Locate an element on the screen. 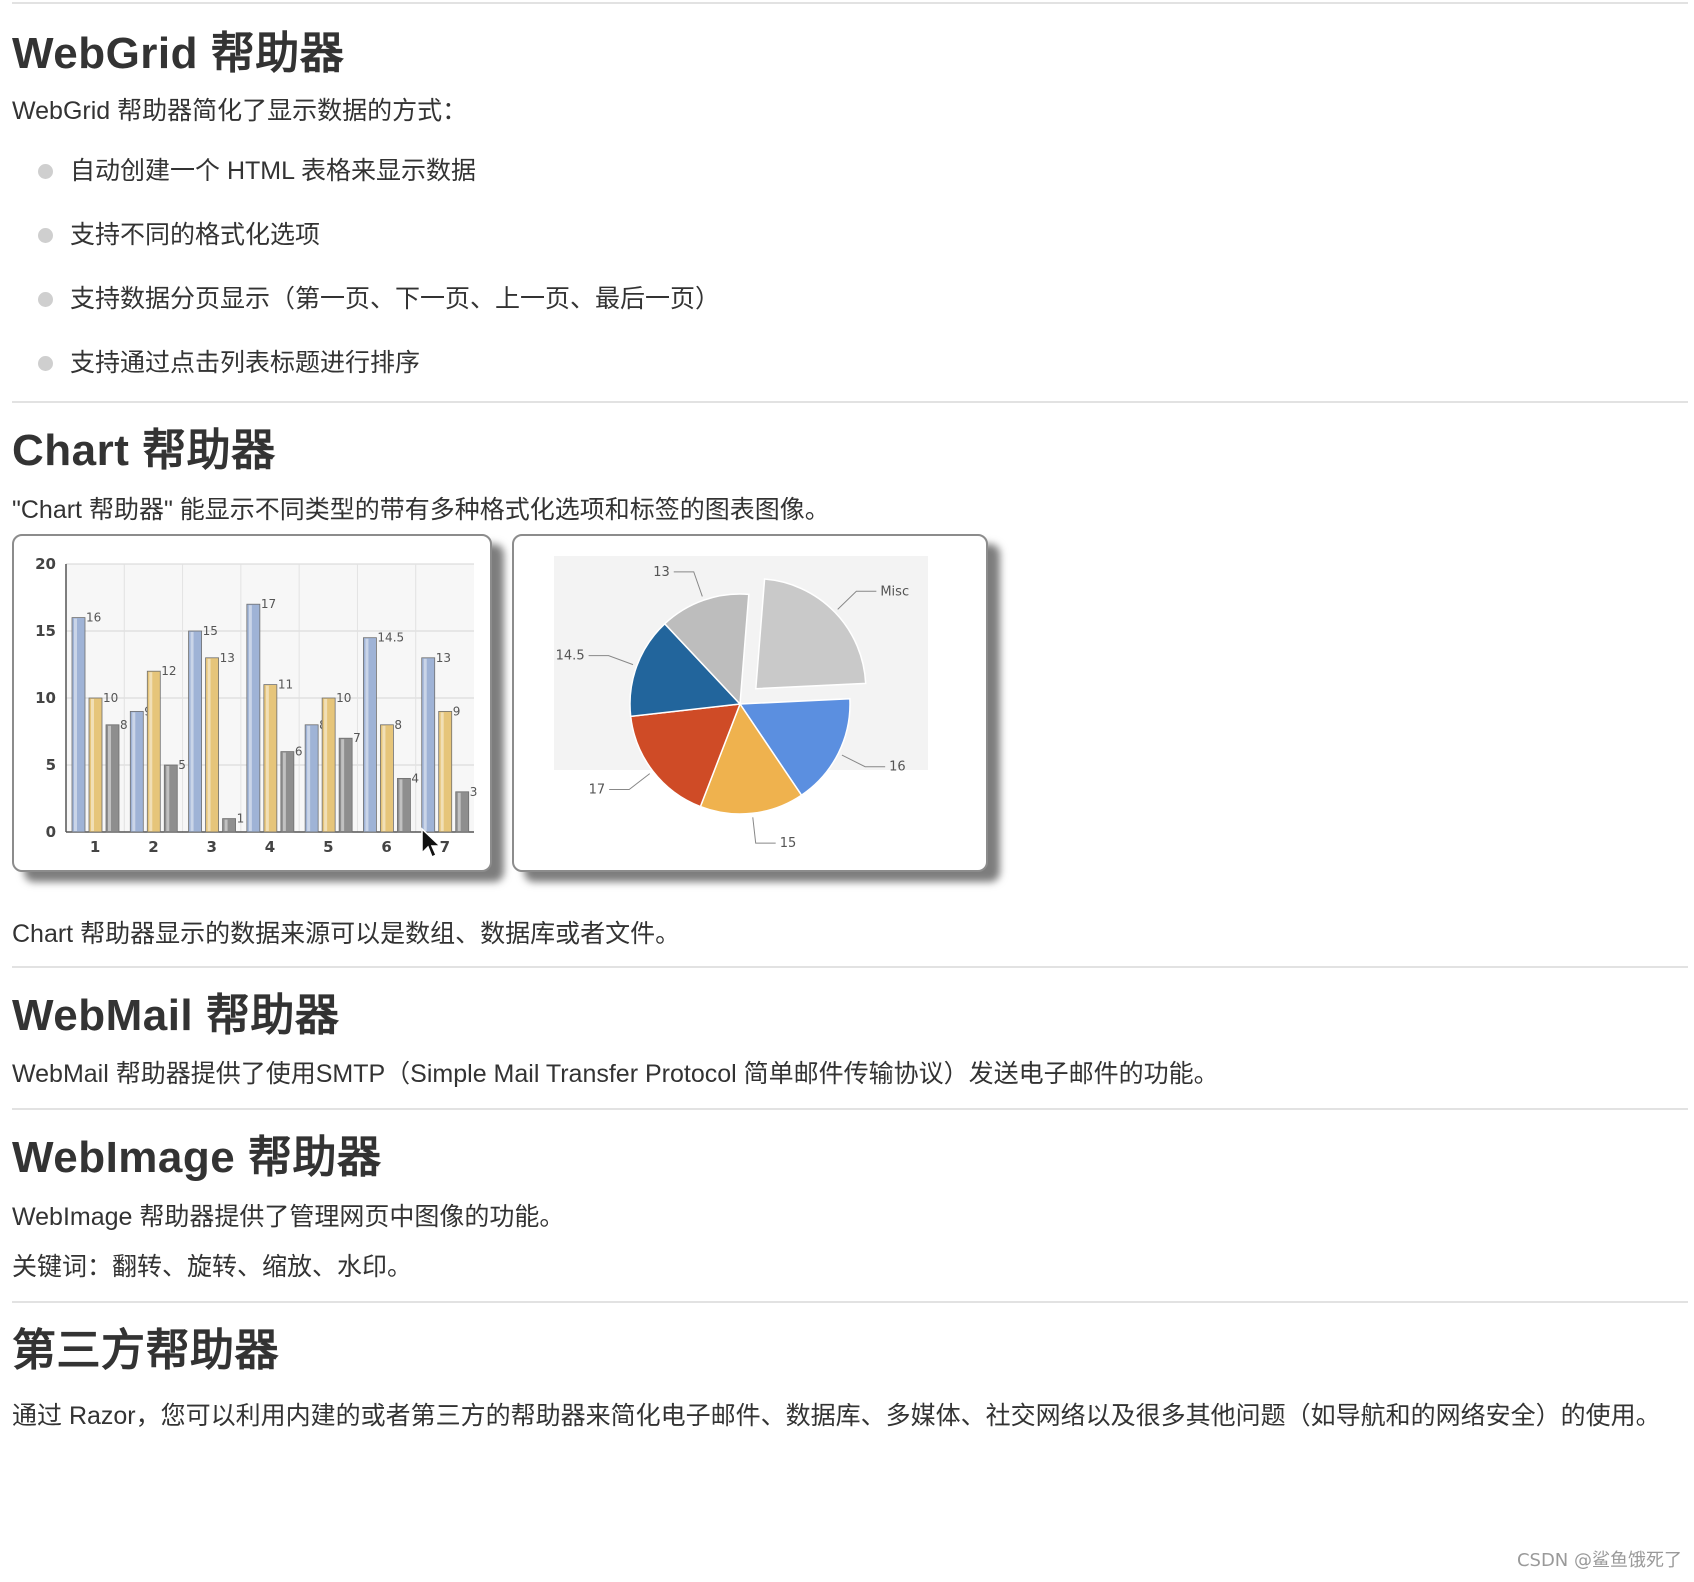  webimage-text: WebImage 帮助器提供了管理网页中图像的功能。 is located at coordinates (288, 1217).